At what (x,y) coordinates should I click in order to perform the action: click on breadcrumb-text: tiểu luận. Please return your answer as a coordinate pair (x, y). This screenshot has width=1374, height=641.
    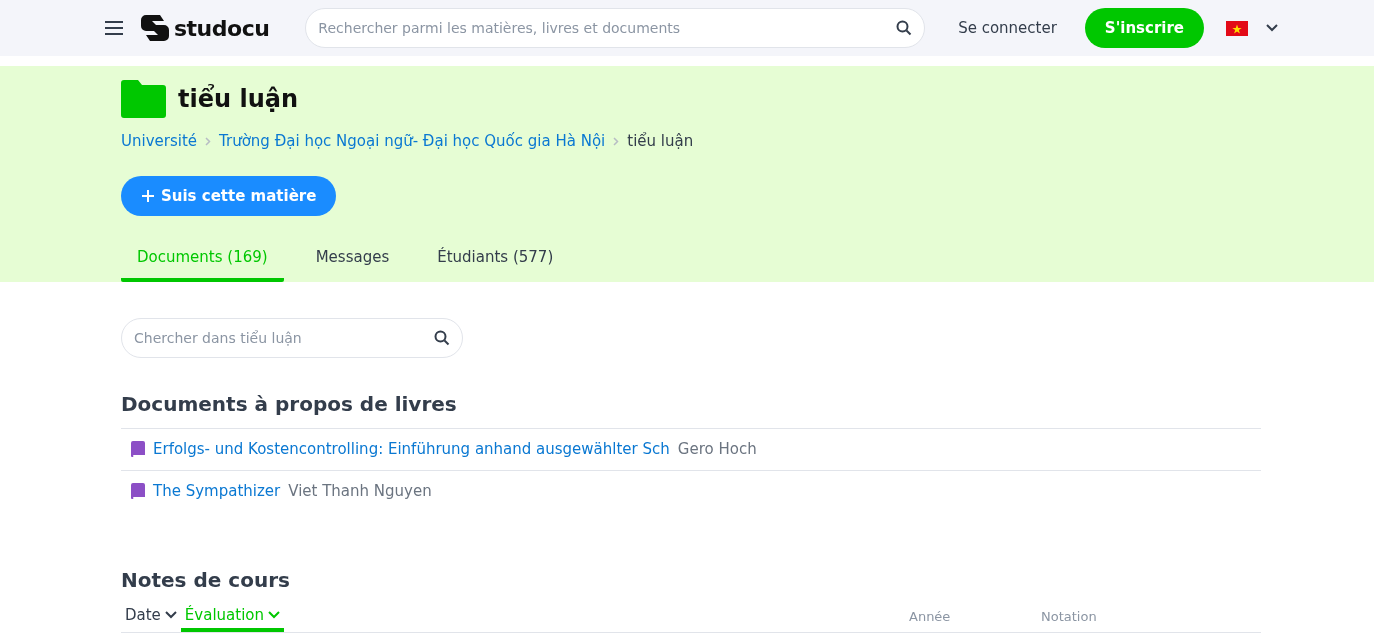
    Looking at the image, I should click on (660, 141).